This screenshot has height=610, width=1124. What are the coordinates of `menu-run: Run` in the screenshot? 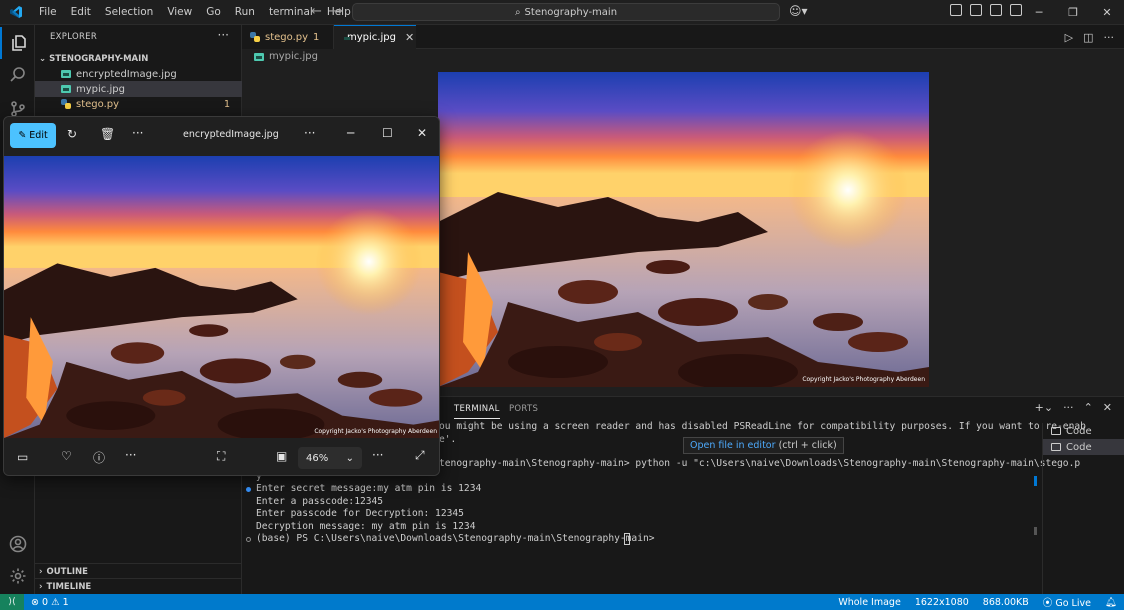 It's located at (245, 12).